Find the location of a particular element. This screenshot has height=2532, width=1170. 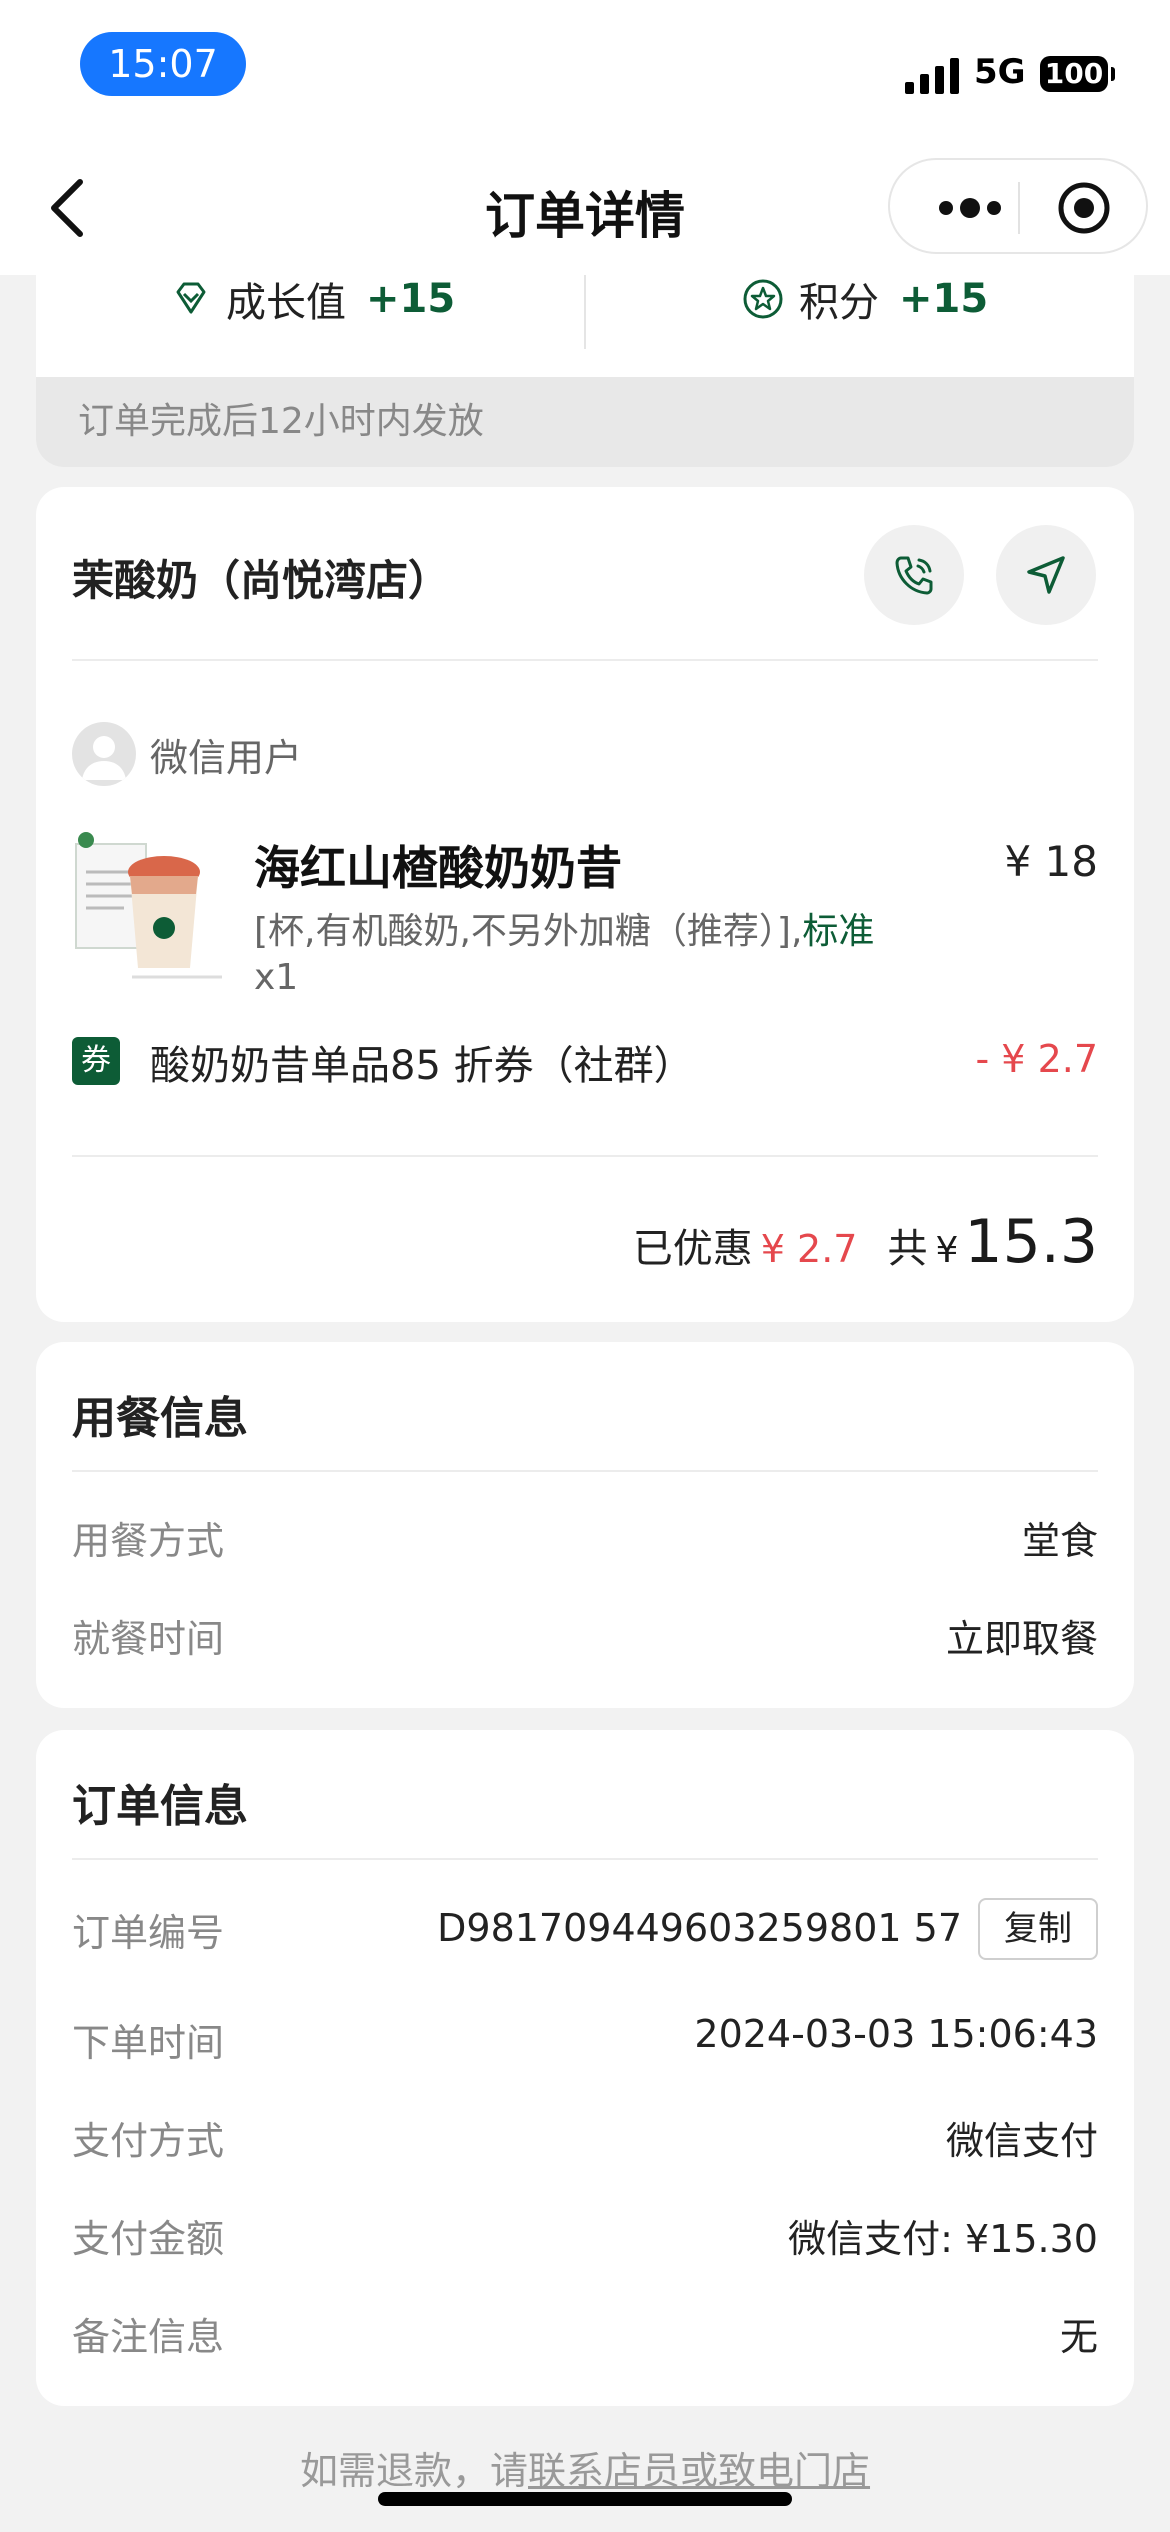

refund-hint: 如需退款，请联系店员或致电门店 is located at coordinates (585, 2467).